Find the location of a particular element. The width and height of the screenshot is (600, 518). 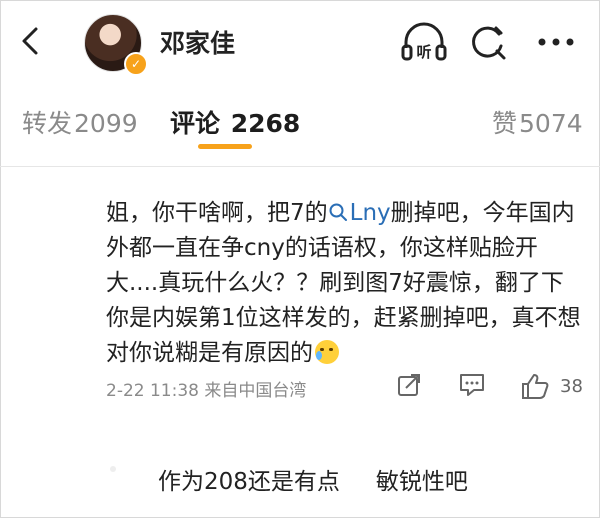

back-arrow-icon is located at coordinates (31, 41).